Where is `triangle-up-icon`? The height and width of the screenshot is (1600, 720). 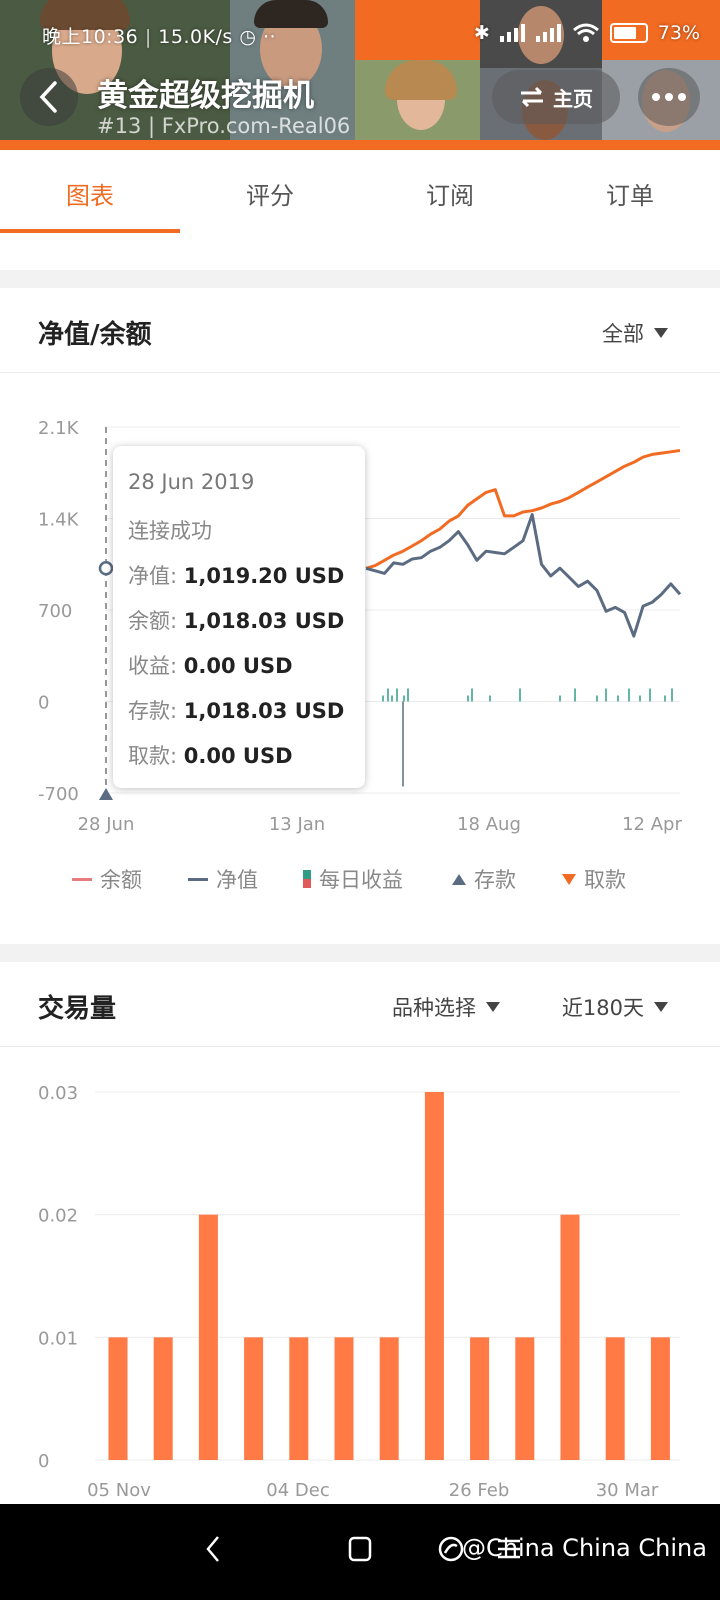
triangle-up-icon is located at coordinates (459, 879).